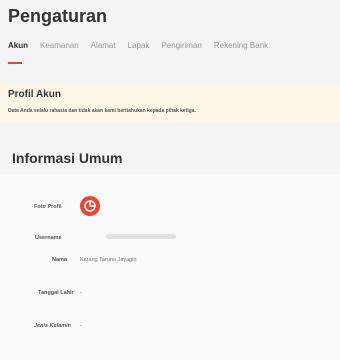 The image size is (340, 360). Describe the element at coordinates (56, 293) in the screenshot. I see `birthdate-label: Tanggal Lahir` at that location.